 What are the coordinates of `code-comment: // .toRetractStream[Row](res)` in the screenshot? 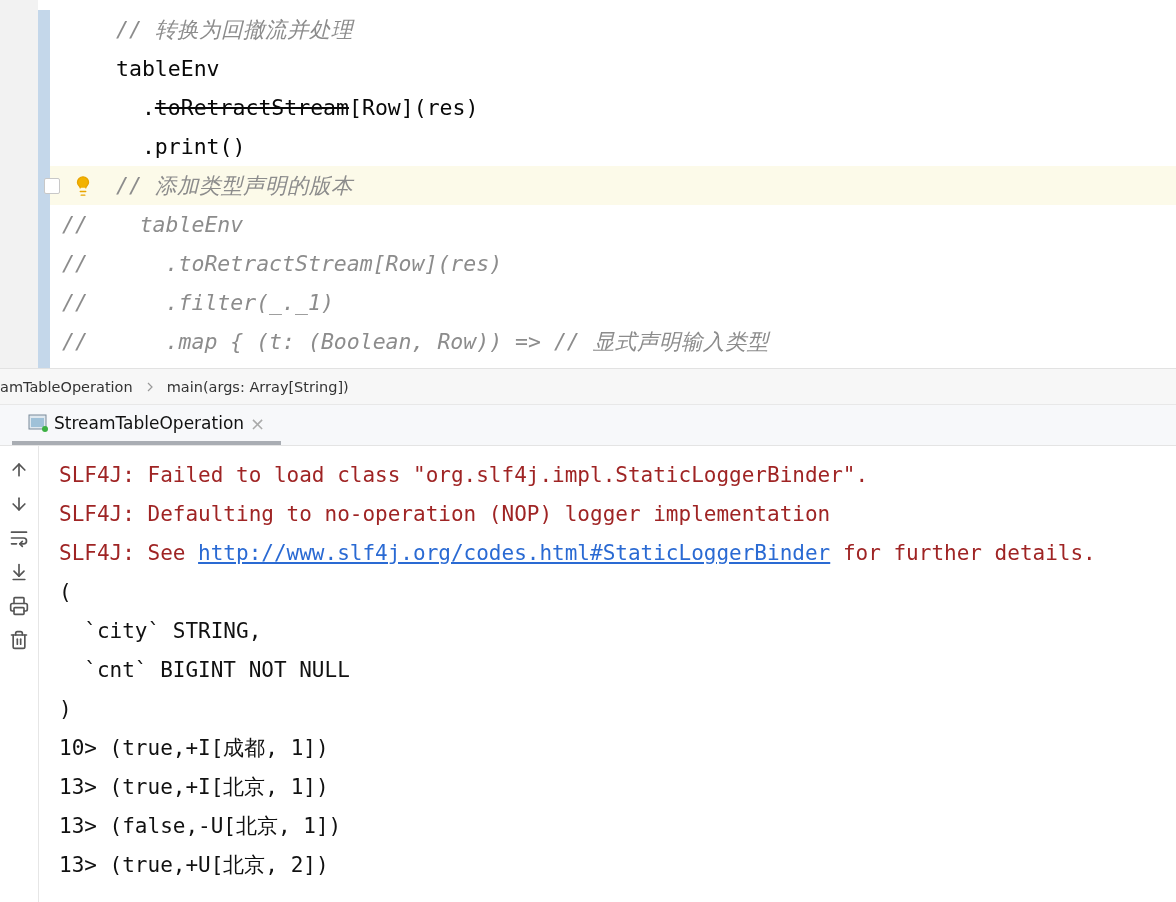 It's located at (282, 263).